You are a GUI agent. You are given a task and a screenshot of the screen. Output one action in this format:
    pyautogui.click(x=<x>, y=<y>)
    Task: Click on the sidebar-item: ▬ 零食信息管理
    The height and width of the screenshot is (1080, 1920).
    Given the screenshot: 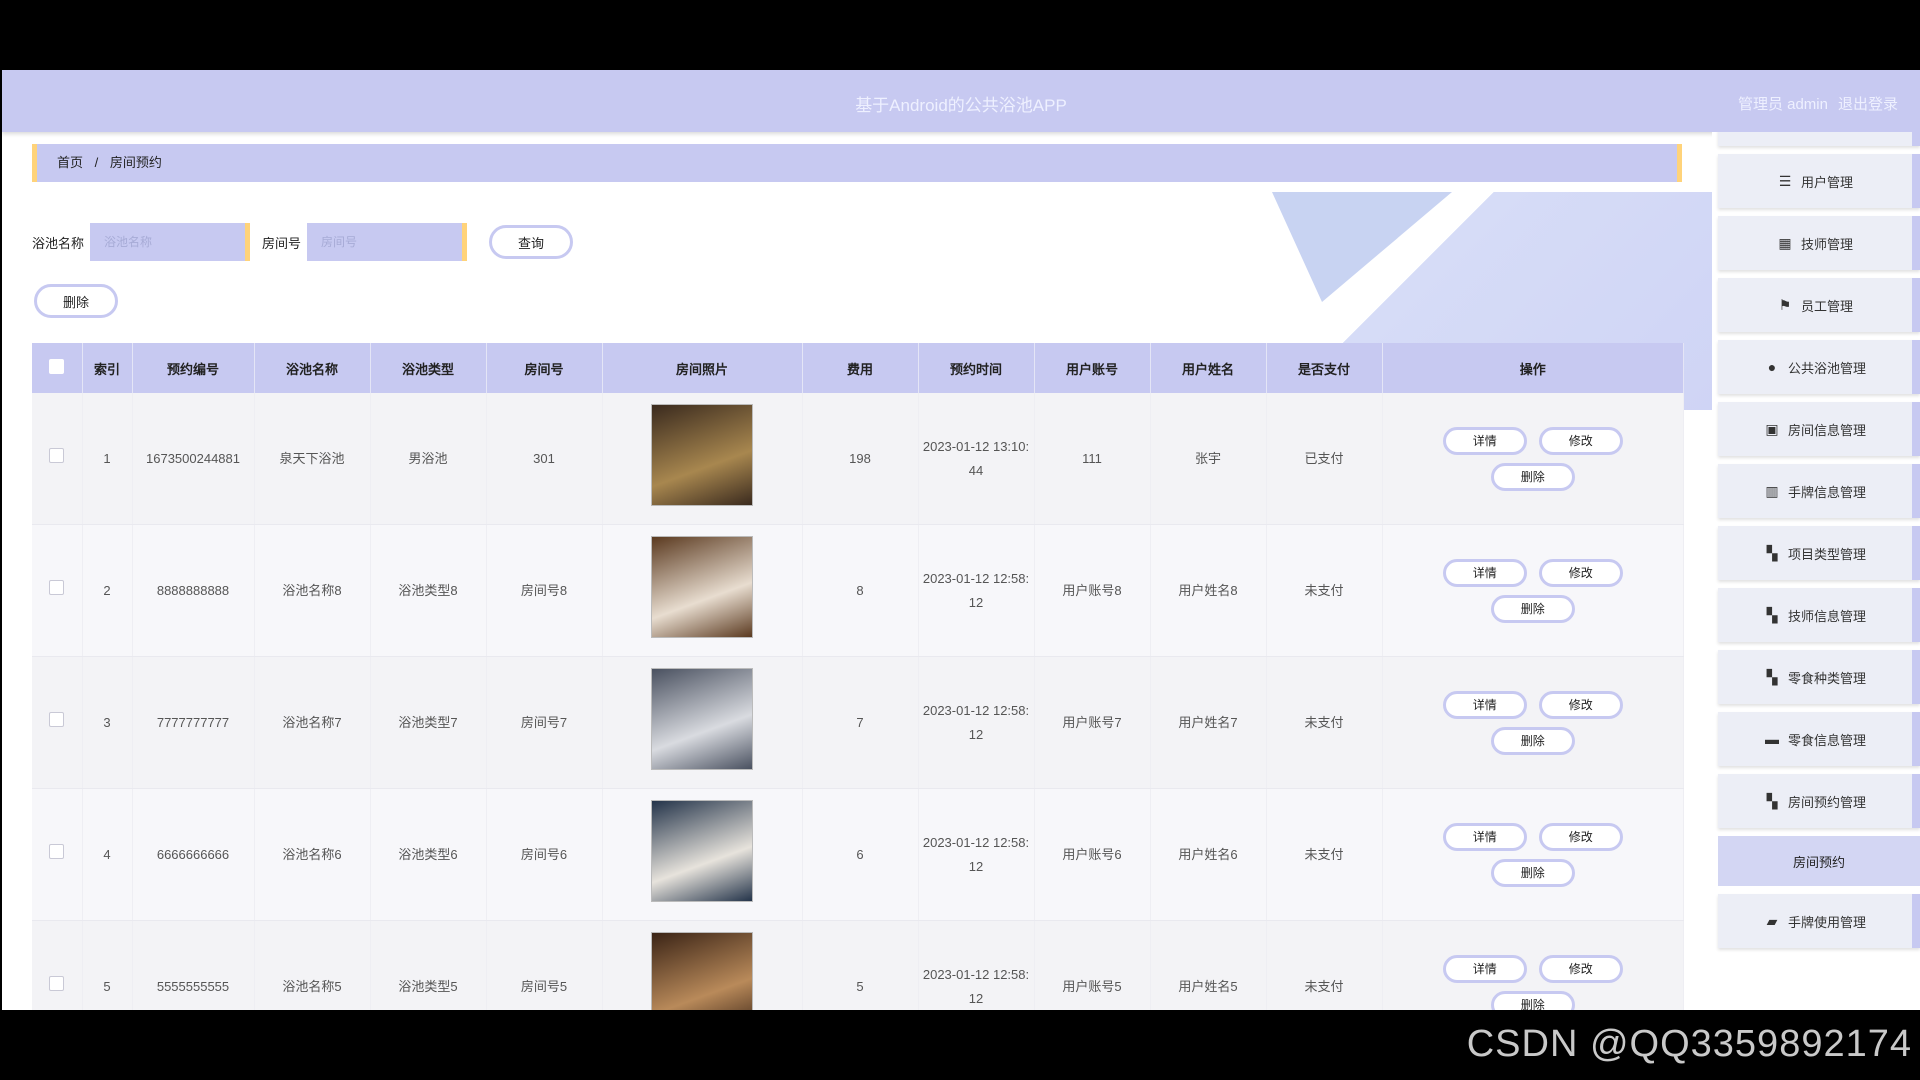 What is the action you would take?
    pyautogui.click(x=1819, y=739)
    